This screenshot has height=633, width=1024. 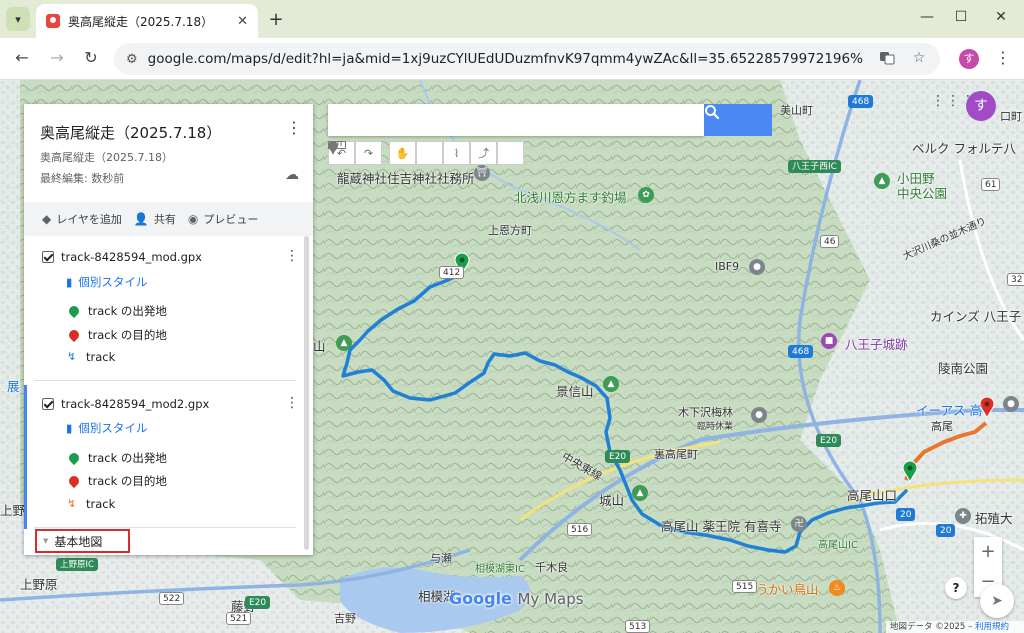 What do you see at coordinates (18, 19) in the screenshot?
I see `tab-search-button: ▾` at bounding box center [18, 19].